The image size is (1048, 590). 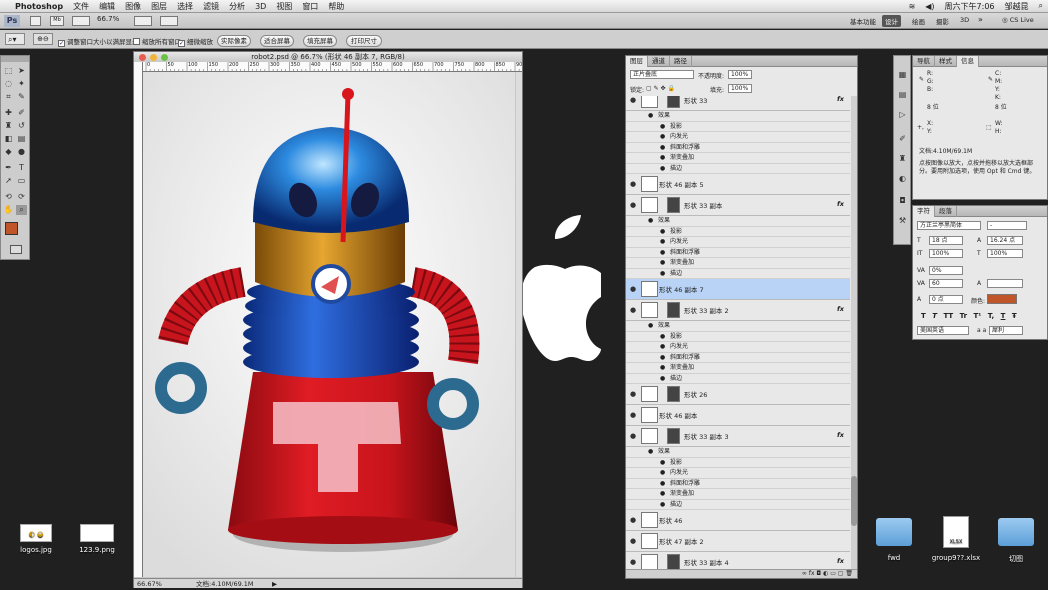 I want to click on underline-button: T, so click(x=1003, y=316).